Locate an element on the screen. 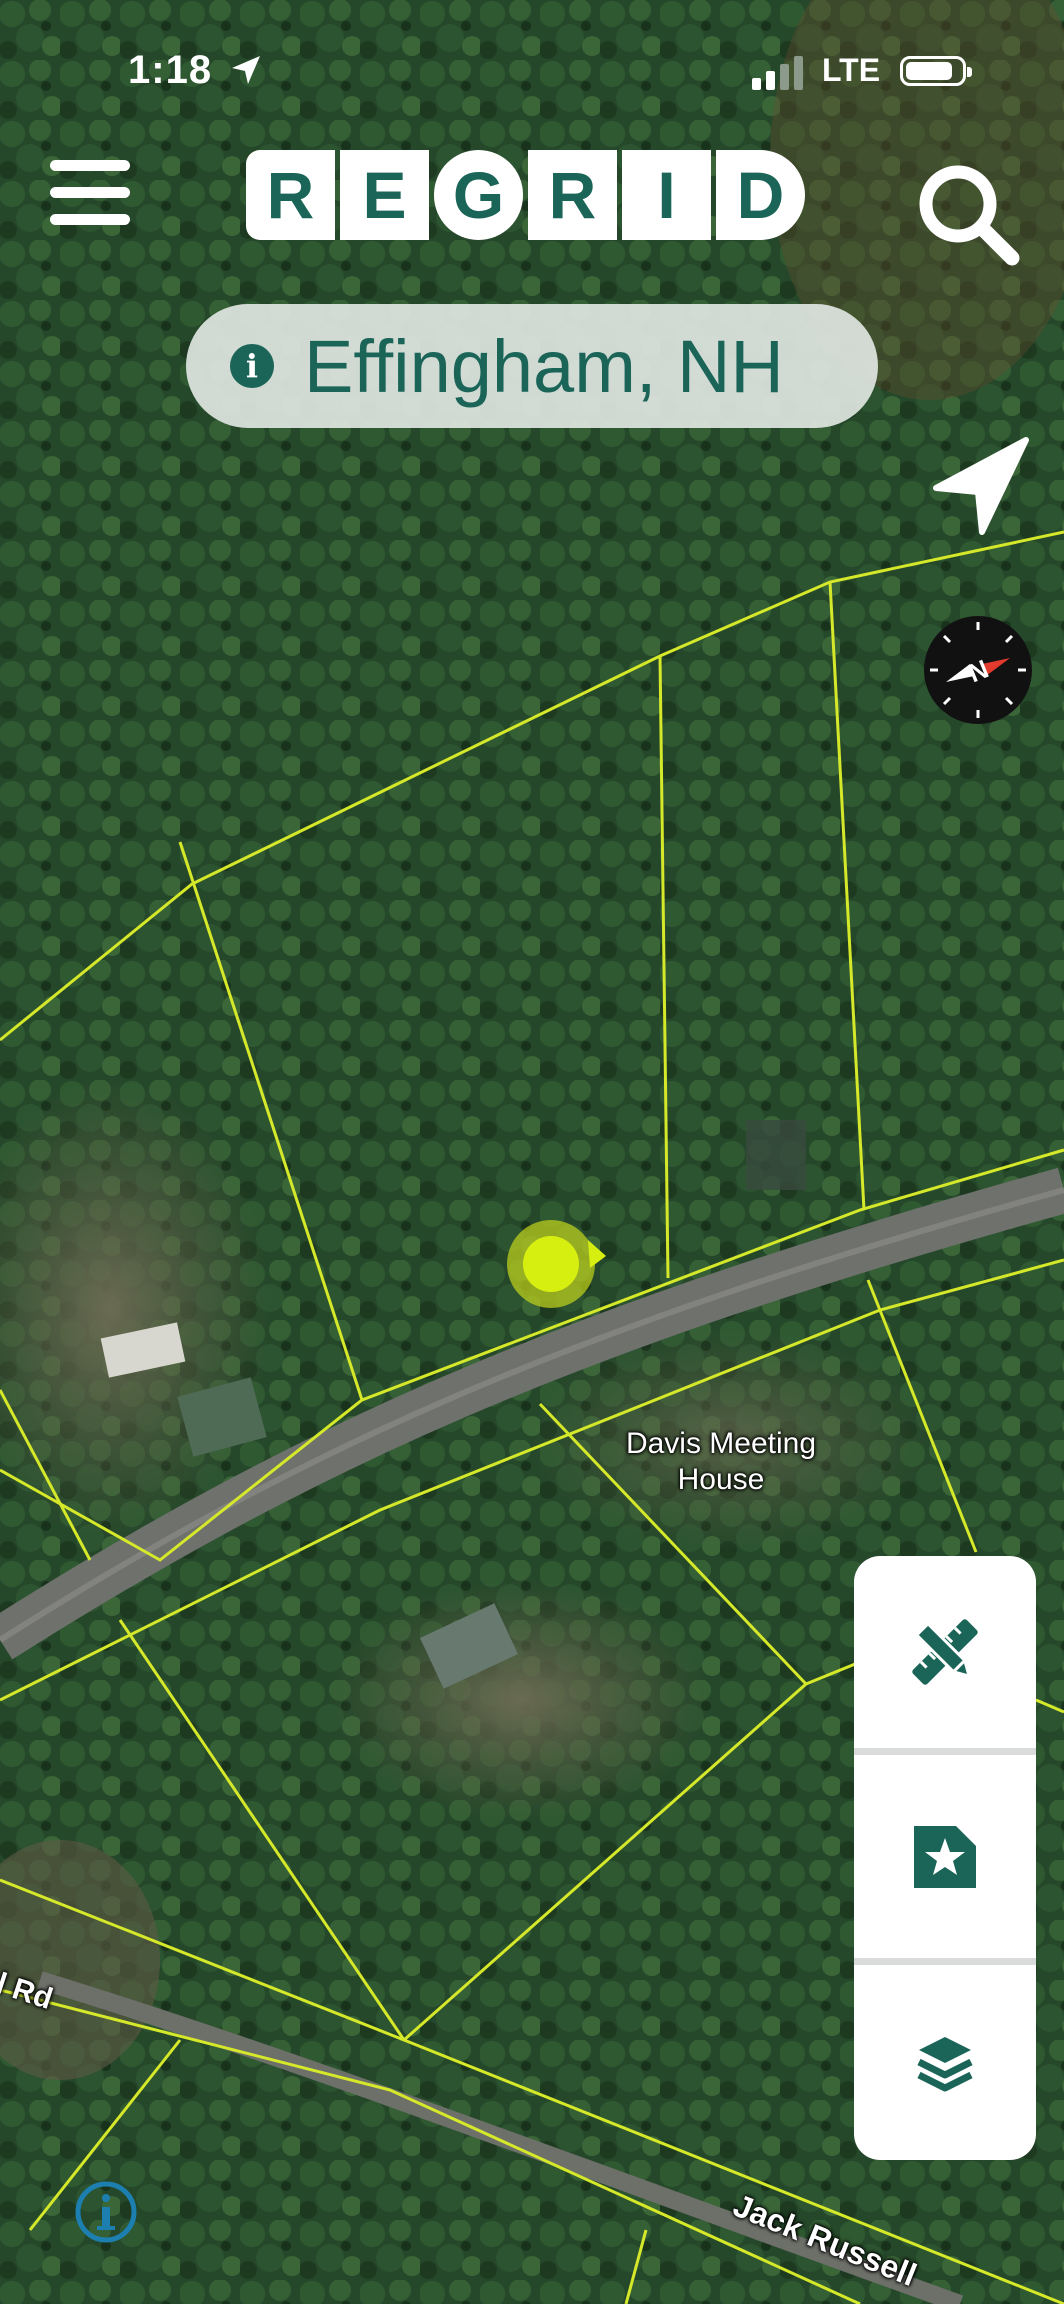  logo-letter: I is located at coordinates (666, 195).